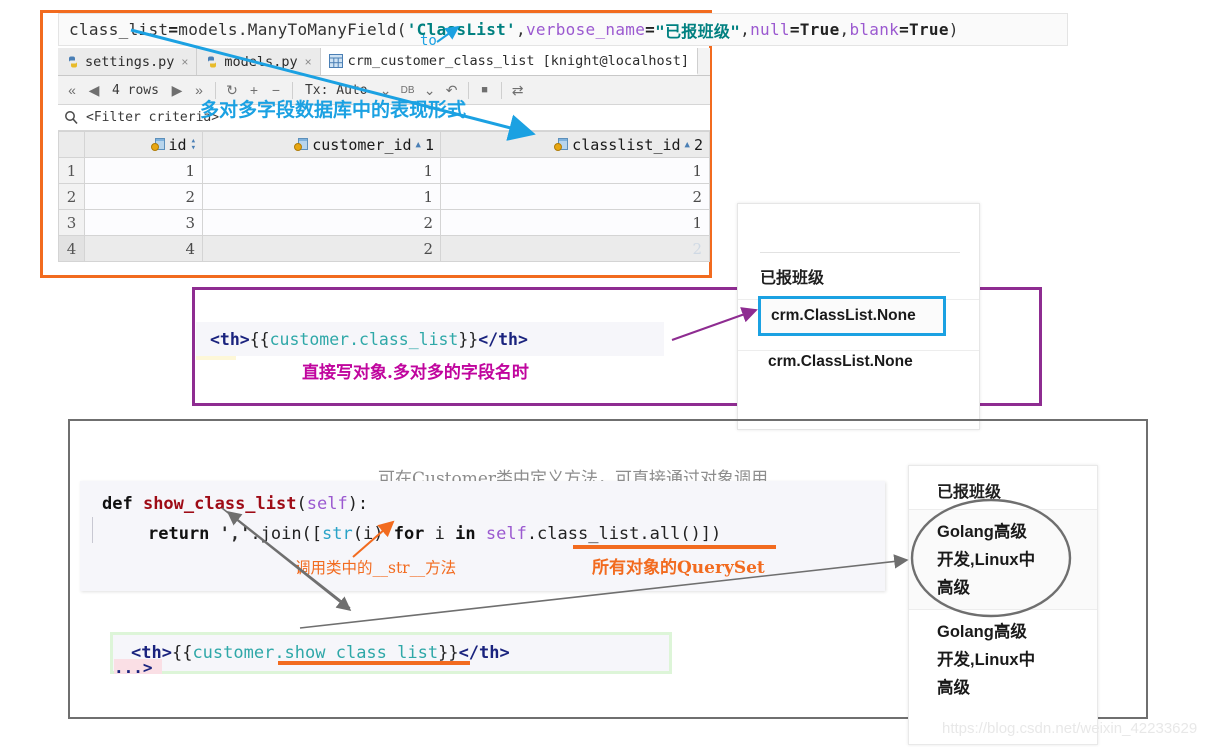  I want to click on code-token: customer.show_class_list, so click(315, 653).